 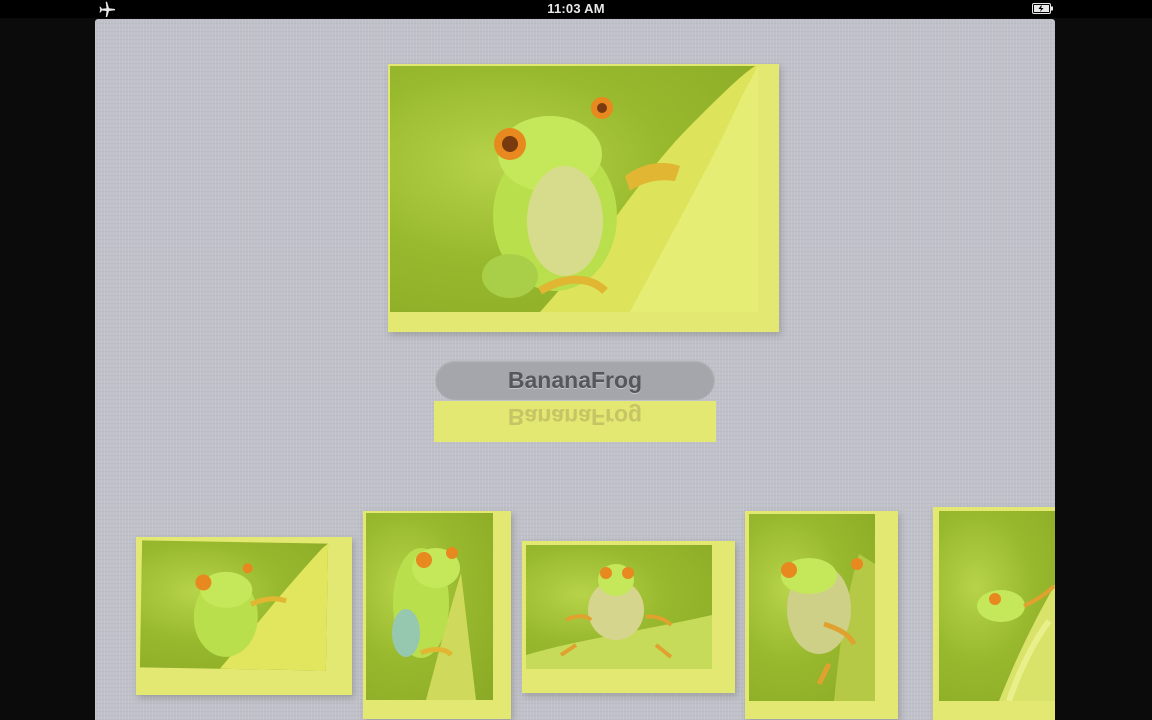 What do you see at coordinates (574, 189) in the screenshot?
I see `featured-photo-image` at bounding box center [574, 189].